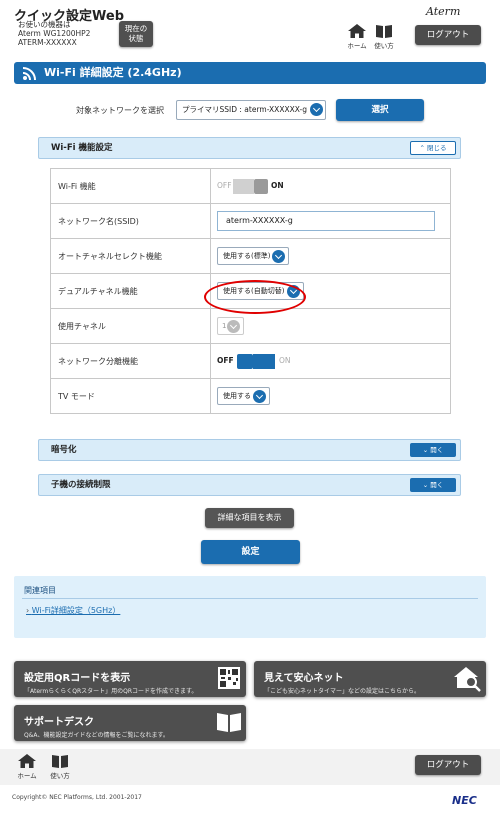 Image resolution: width=500 pixels, height=813 pixels. Describe the element at coordinates (464, 800) in the screenshot. I see `nec-logo: NEC` at that location.